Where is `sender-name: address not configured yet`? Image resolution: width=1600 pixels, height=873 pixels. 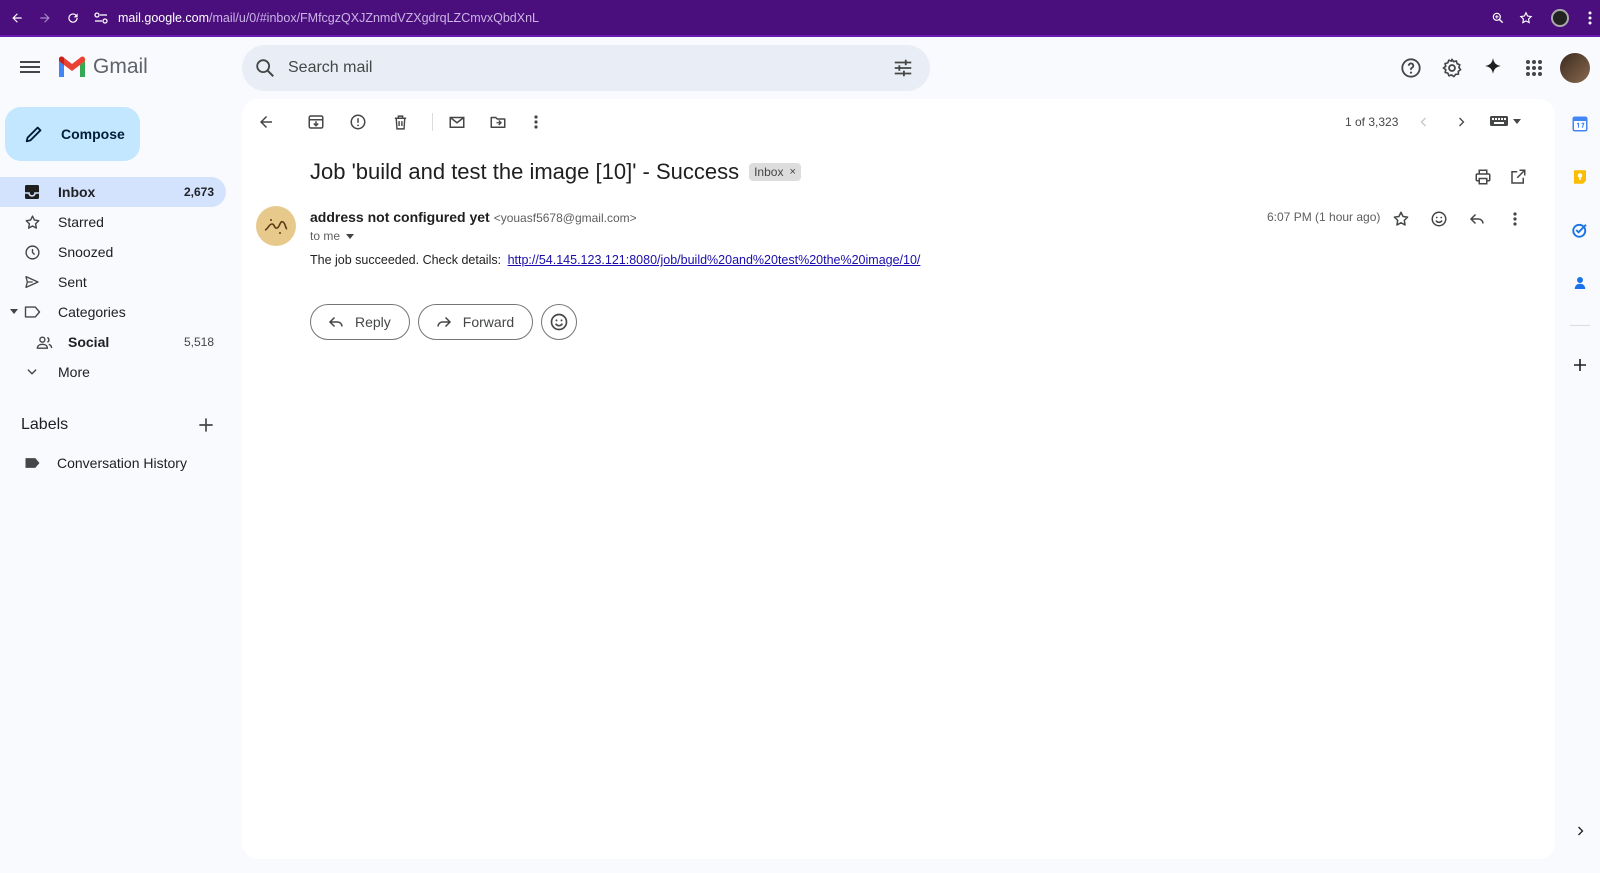
sender-name: address not configured yet is located at coordinates (400, 217).